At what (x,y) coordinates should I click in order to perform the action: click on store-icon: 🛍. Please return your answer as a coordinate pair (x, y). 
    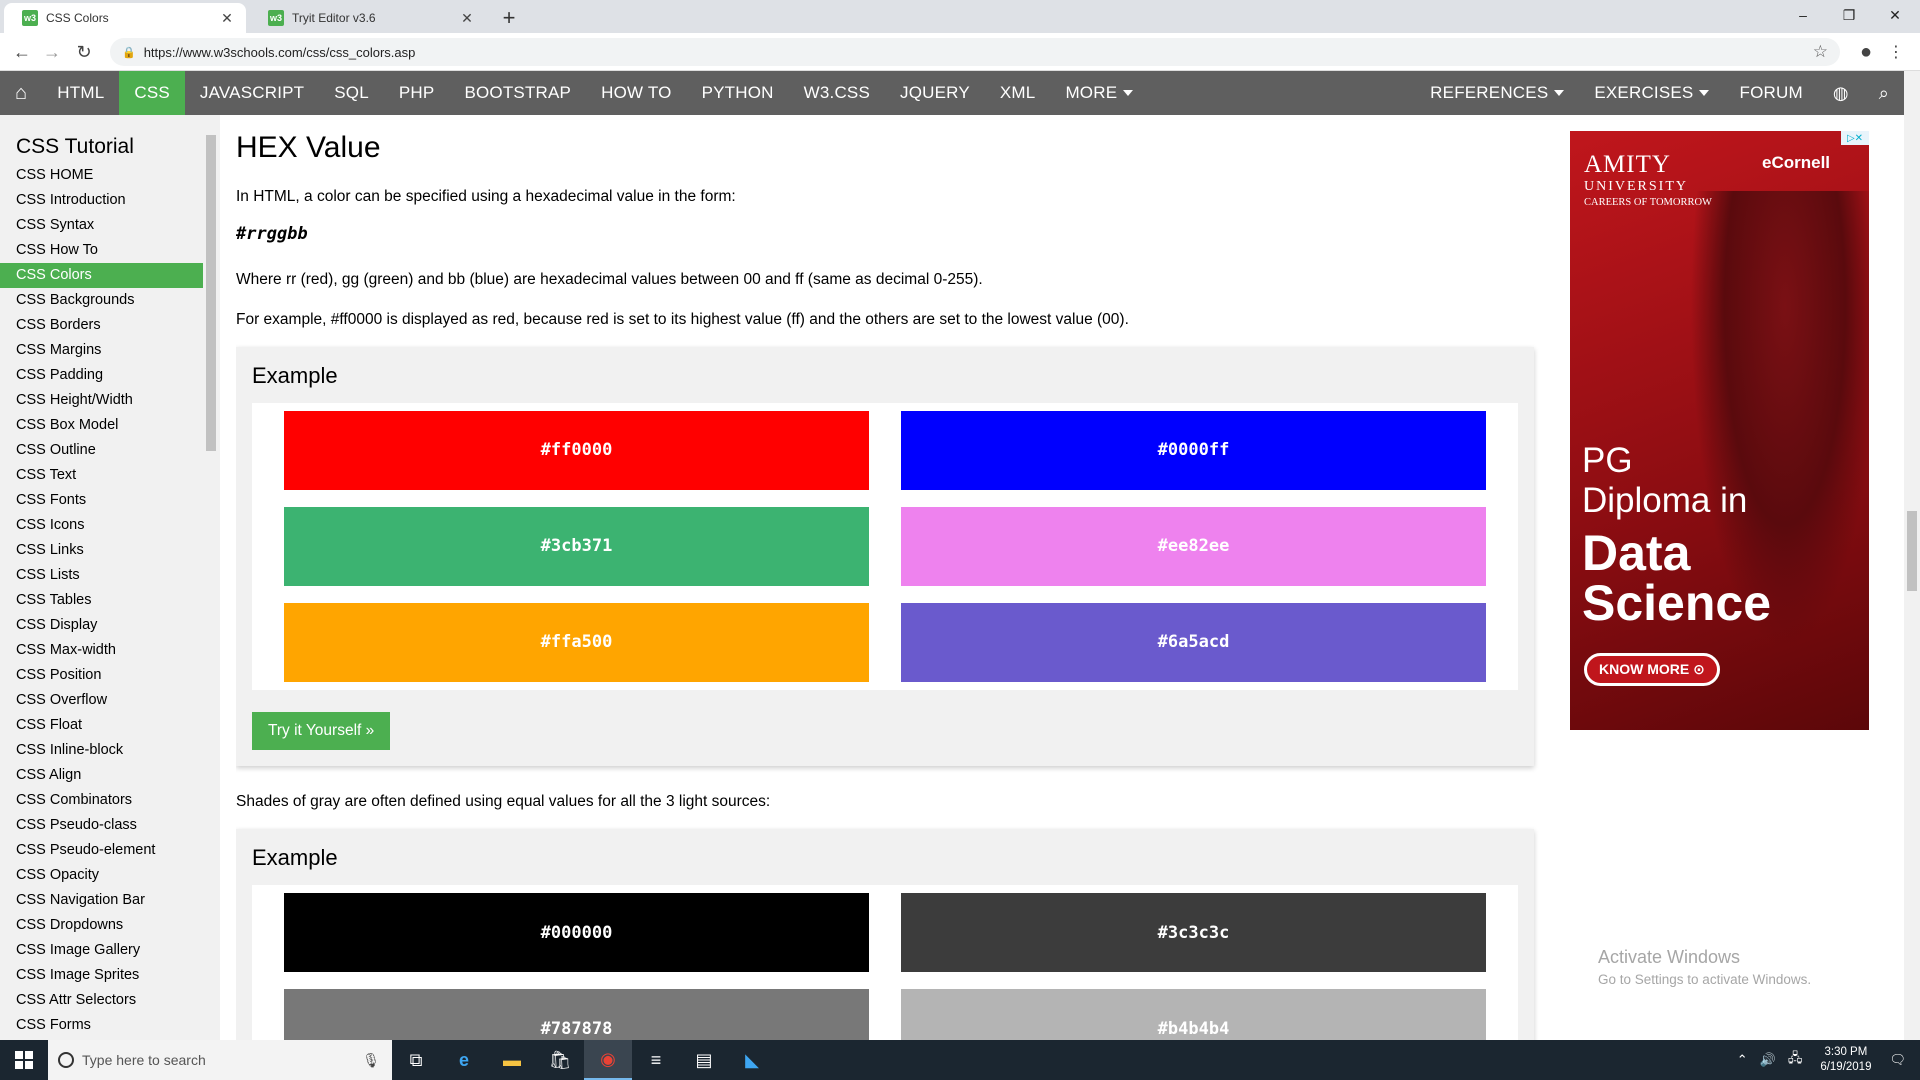
    Looking at the image, I should click on (560, 1060).